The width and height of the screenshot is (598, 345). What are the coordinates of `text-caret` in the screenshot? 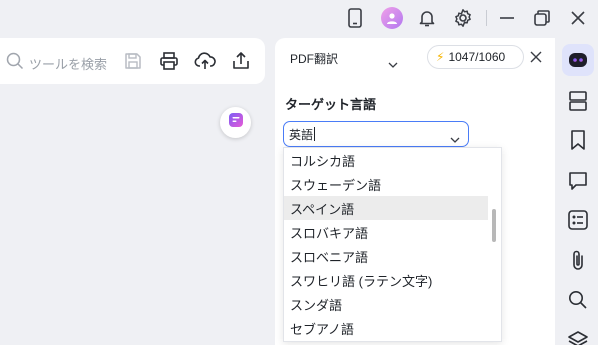 It's located at (315, 134).